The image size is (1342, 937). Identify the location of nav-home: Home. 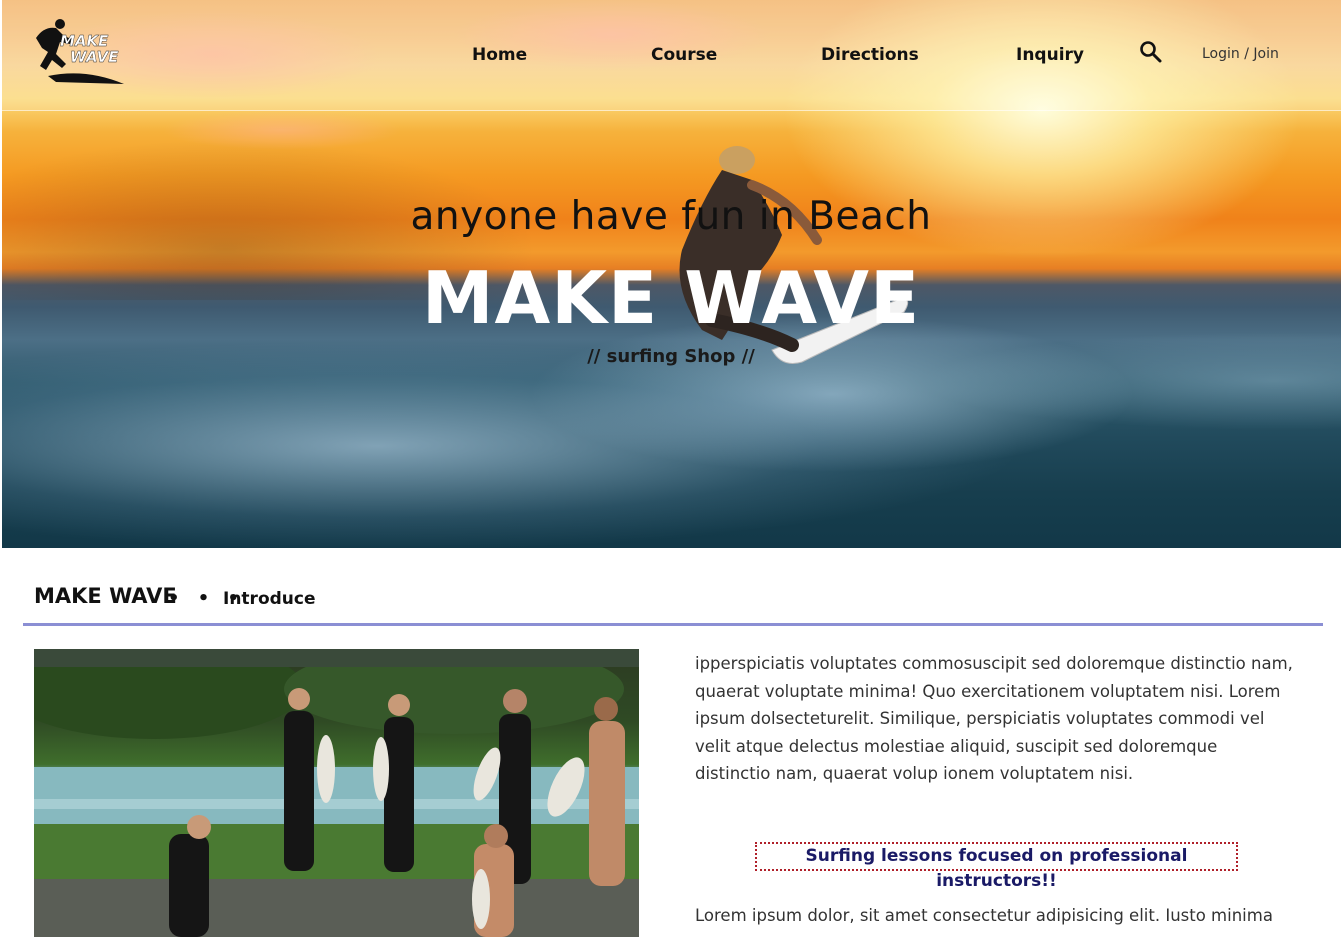
(499, 55).